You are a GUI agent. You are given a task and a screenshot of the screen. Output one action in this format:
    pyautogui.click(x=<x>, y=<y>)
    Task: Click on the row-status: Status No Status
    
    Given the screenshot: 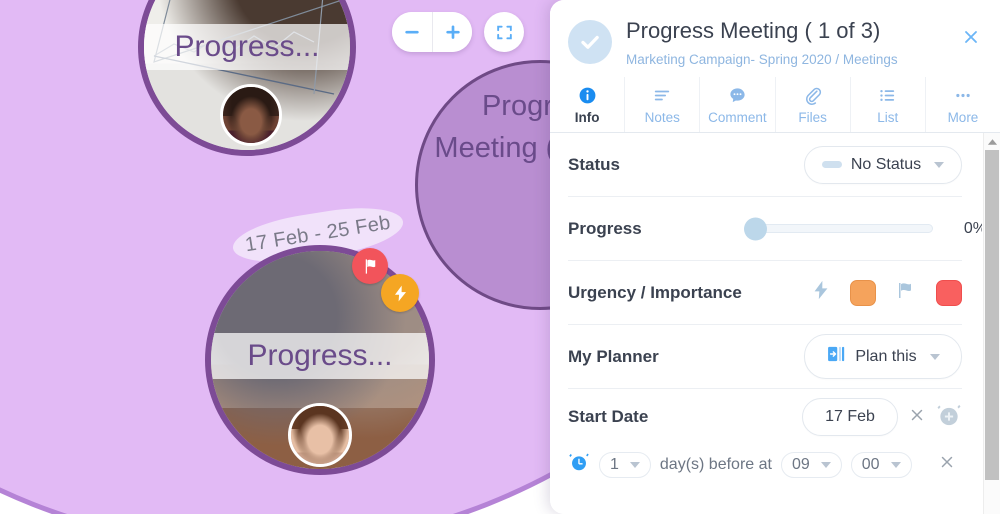 What is the action you would take?
    pyautogui.click(x=765, y=165)
    